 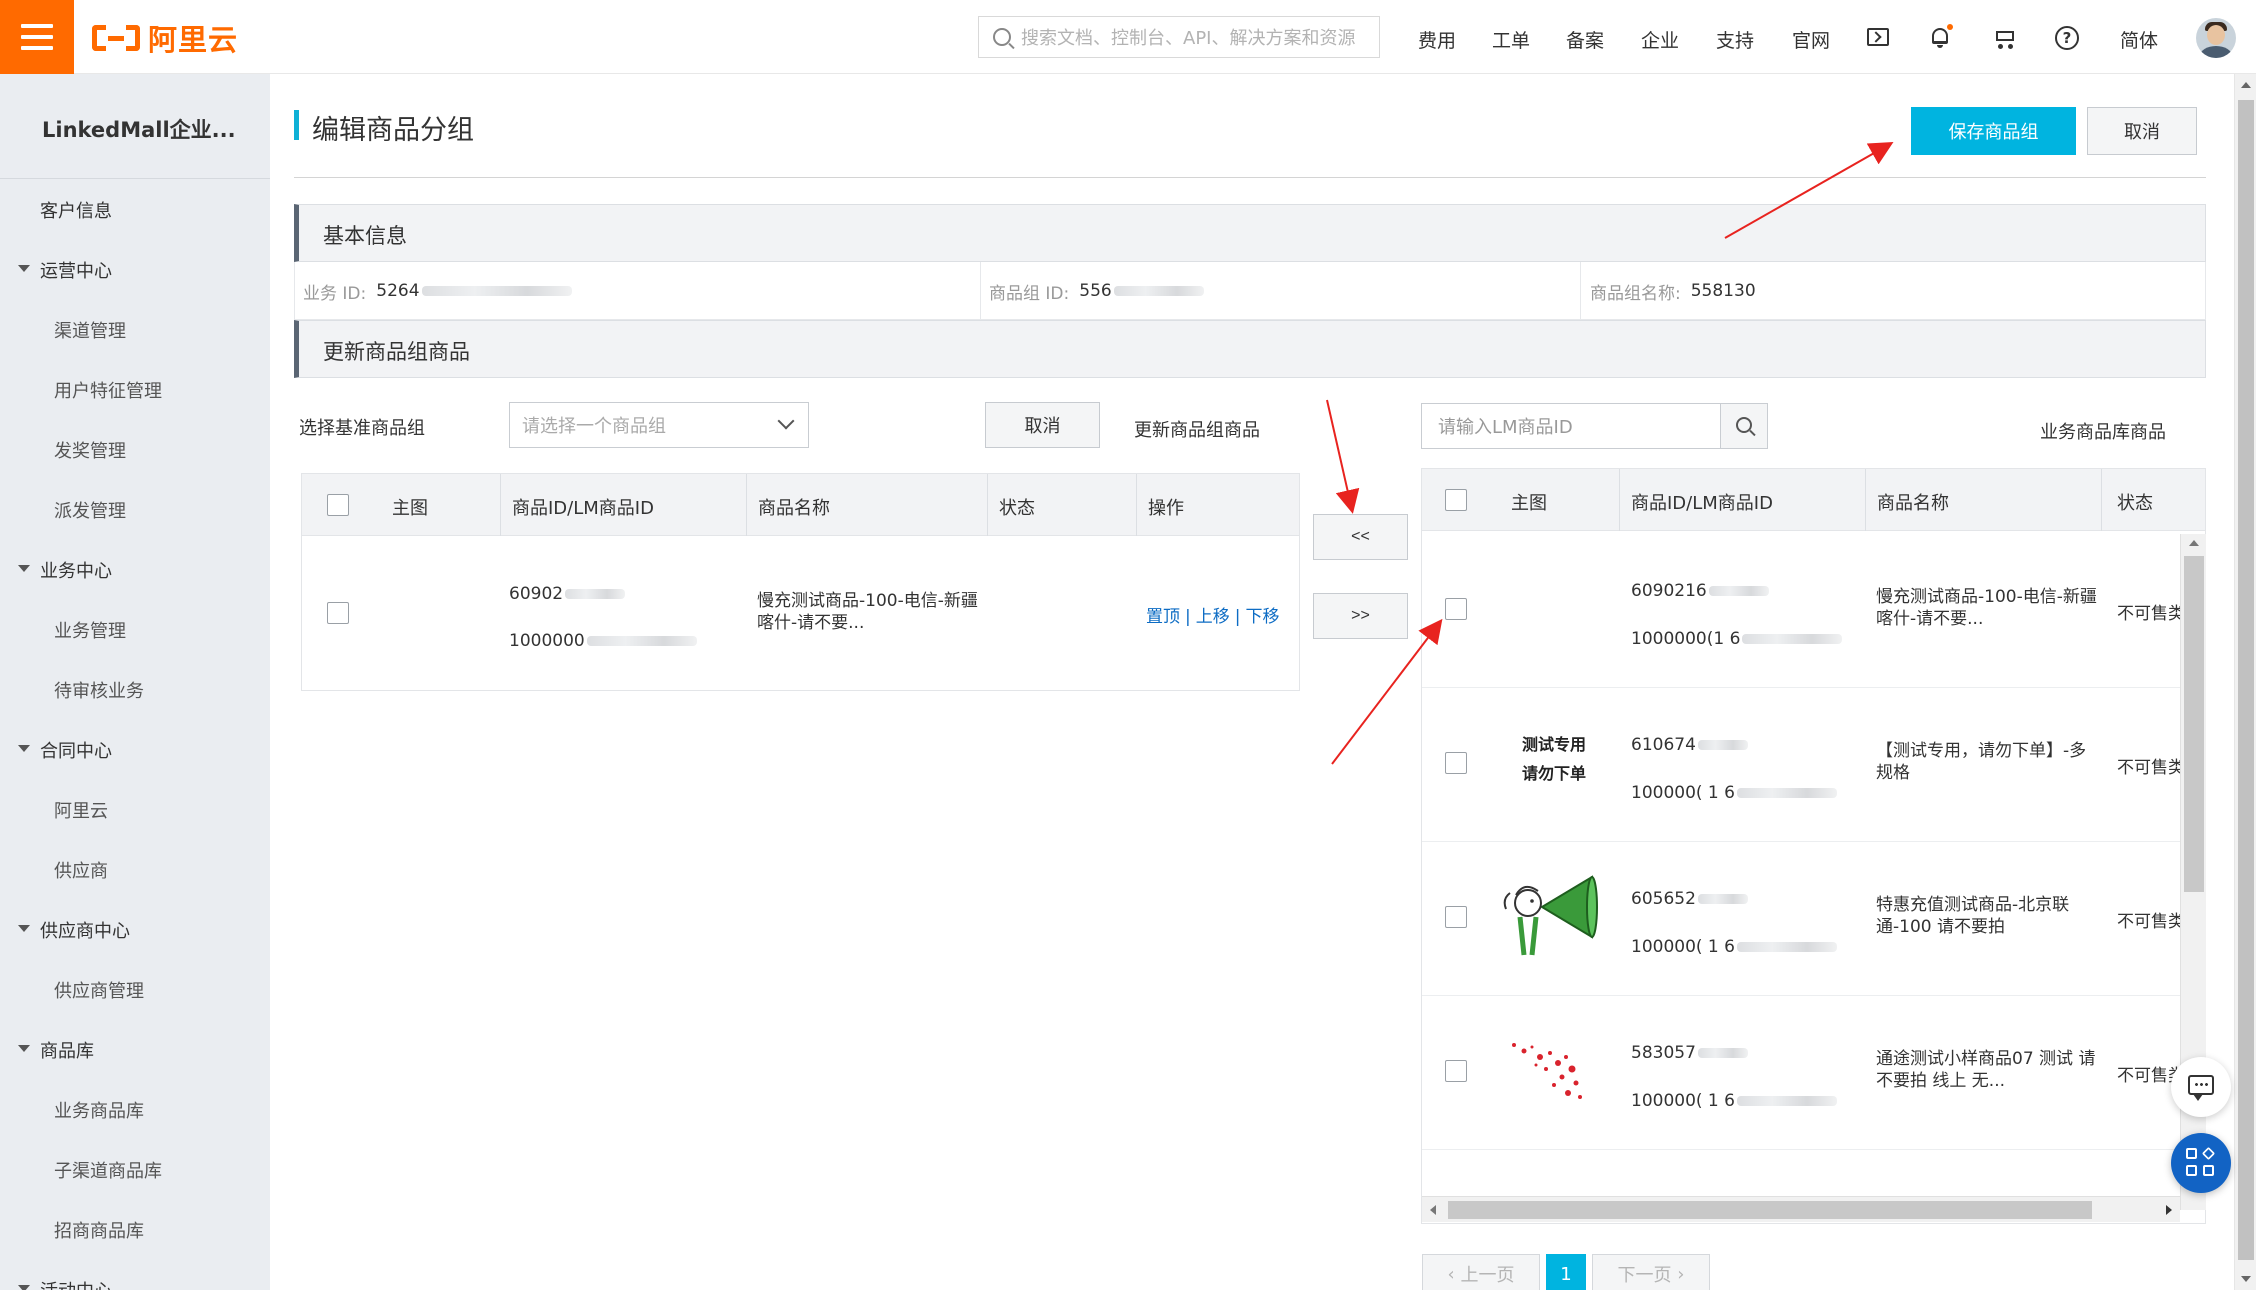 What do you see at coordinates (37, 37) in the screenshot?
I see `menu-icon` at bounding box center [37, 37].